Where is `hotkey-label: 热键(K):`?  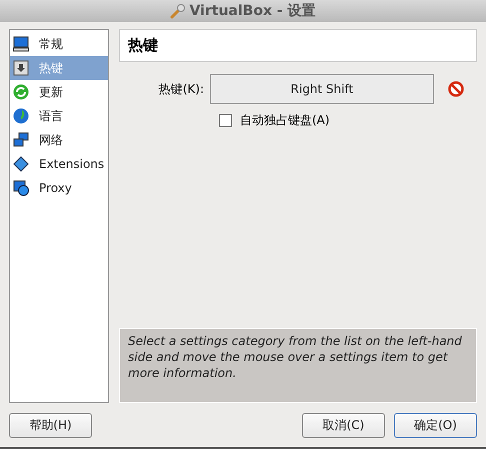 hotkey-label: 热键(K): is located at coordinates (181, 89).